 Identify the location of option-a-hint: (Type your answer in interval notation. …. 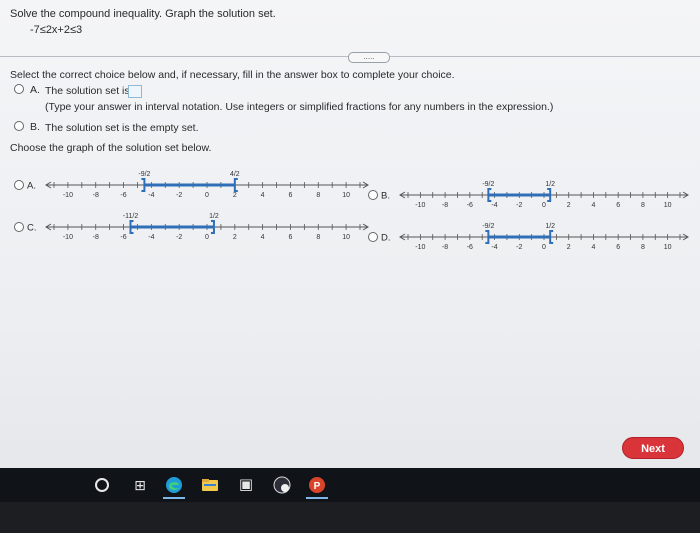
(299, 107).